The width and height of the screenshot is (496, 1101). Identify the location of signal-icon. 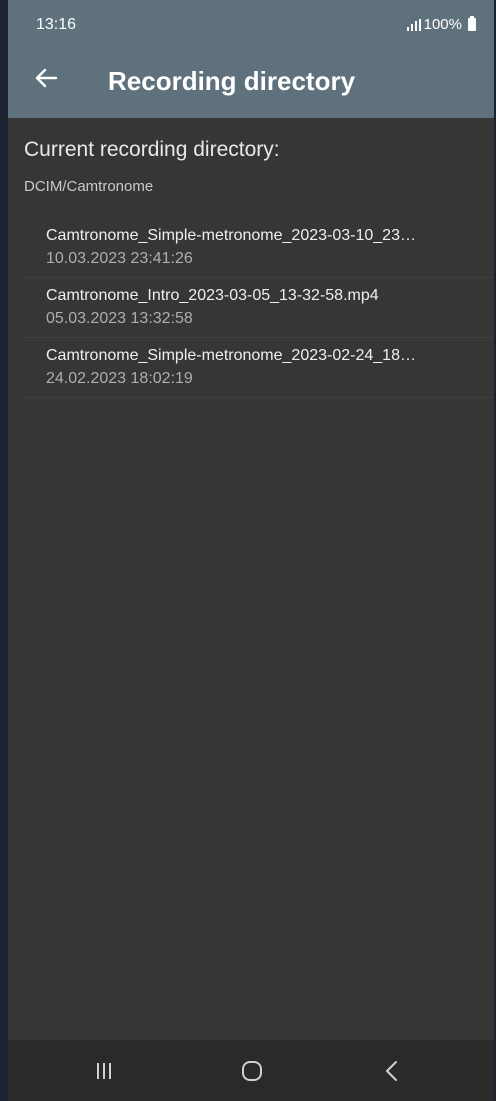
(413, 24).